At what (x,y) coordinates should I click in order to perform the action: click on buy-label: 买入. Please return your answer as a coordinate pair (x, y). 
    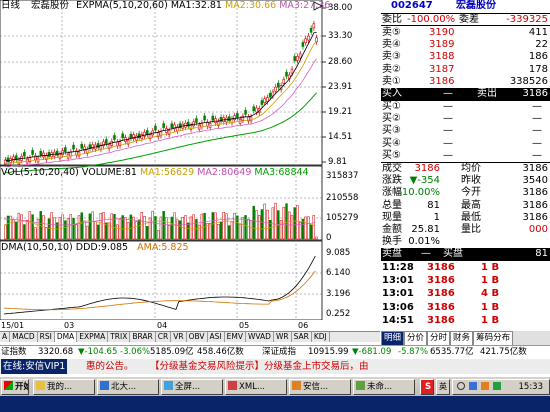
    Looking at the image, I should click on (392, 93).